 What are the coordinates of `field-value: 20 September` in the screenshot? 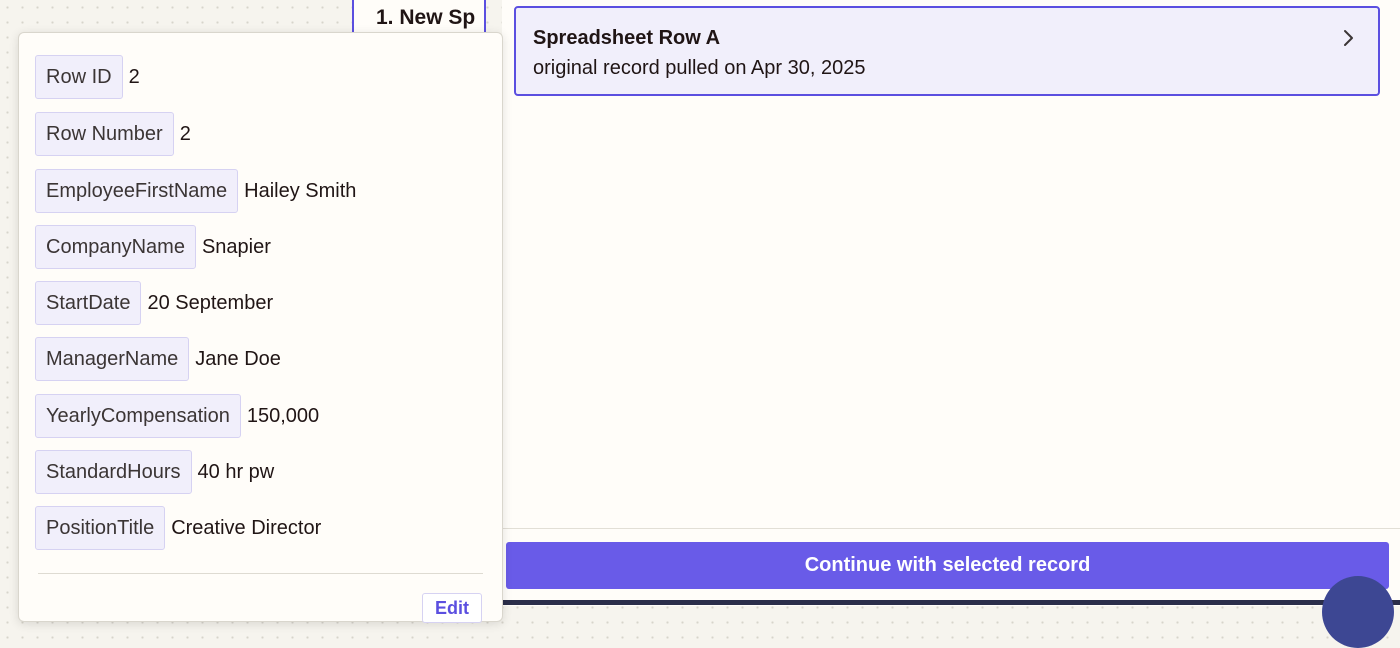 It's located at (210, 302).